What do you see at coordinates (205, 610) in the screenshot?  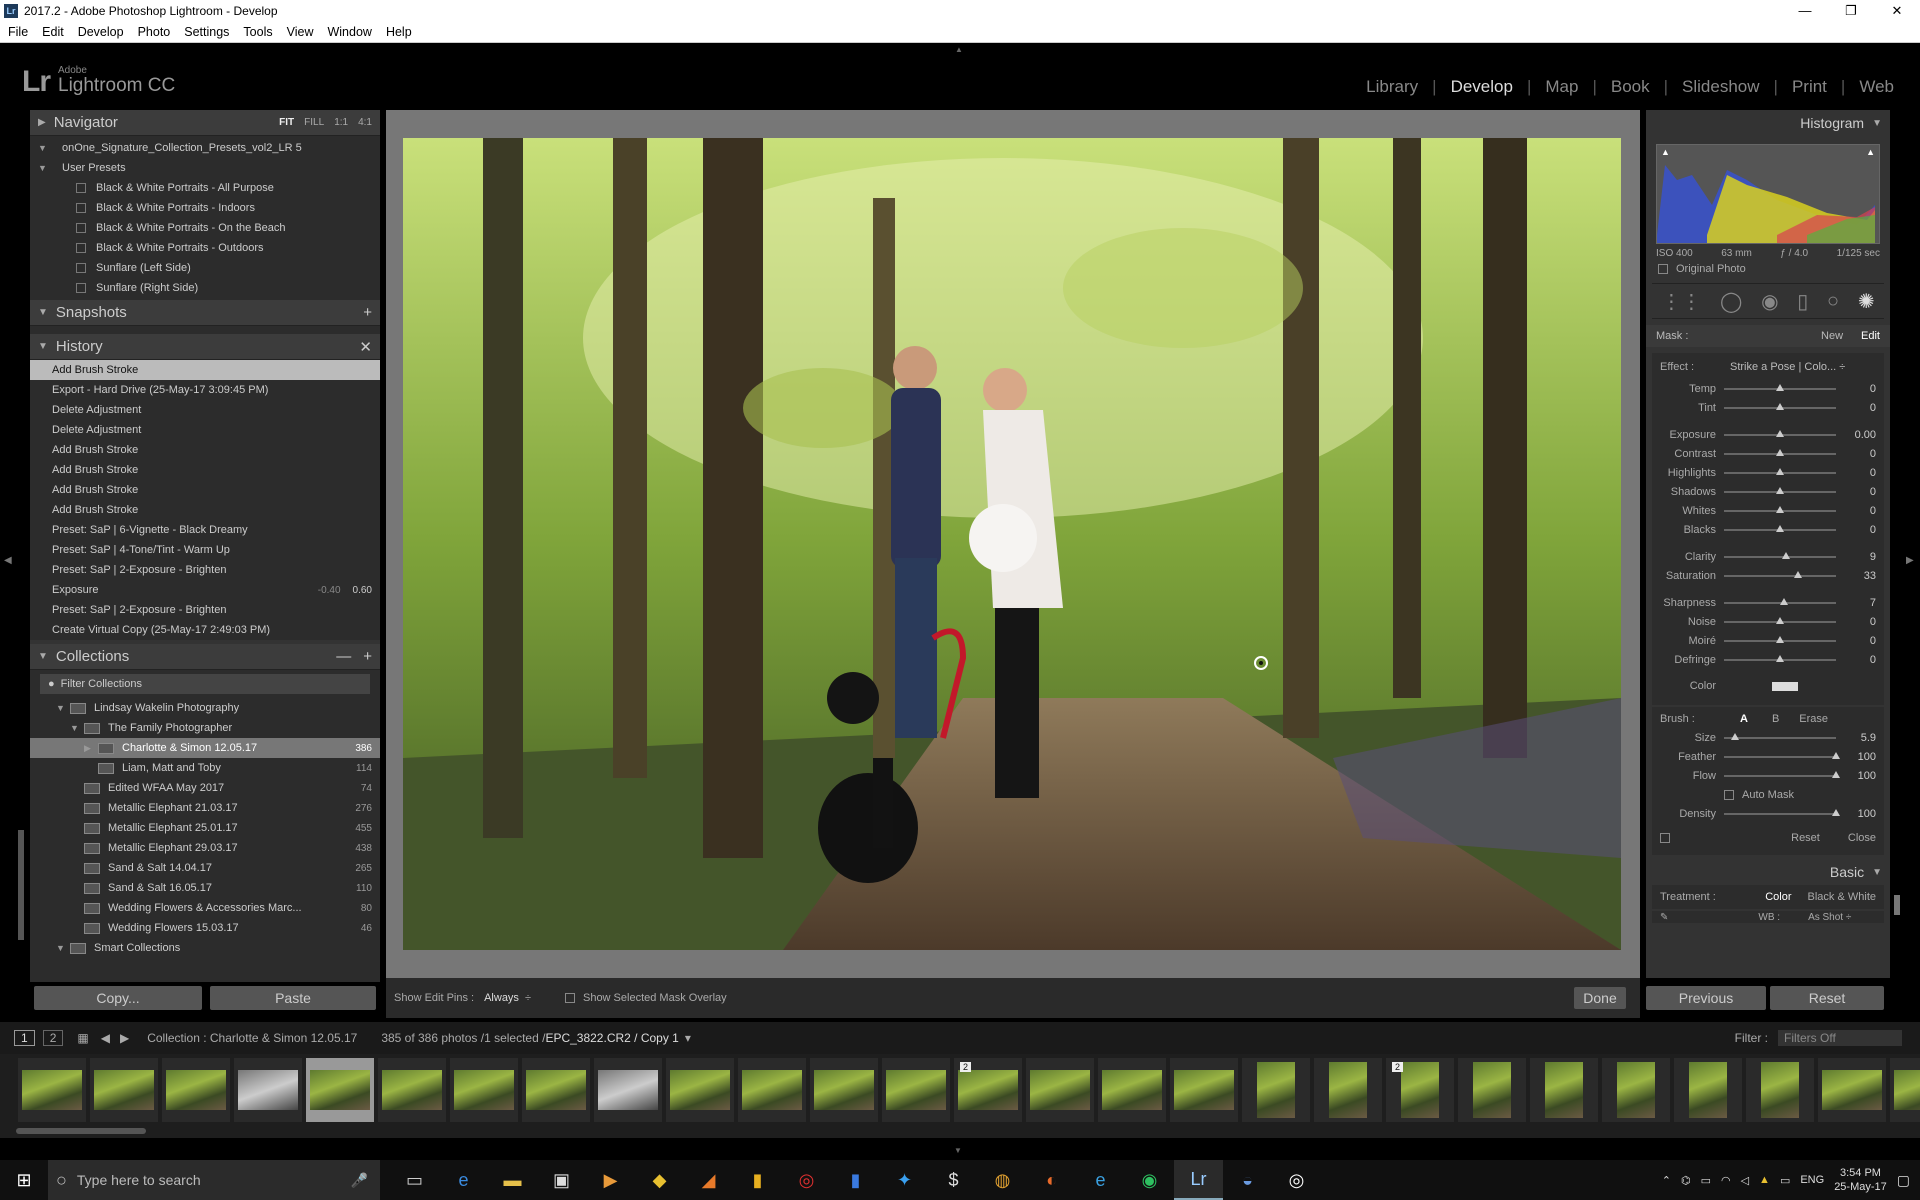 I see `history-step: Preset: SaP | 2-Exposure - Brighten` at bounding box center [205, 610].